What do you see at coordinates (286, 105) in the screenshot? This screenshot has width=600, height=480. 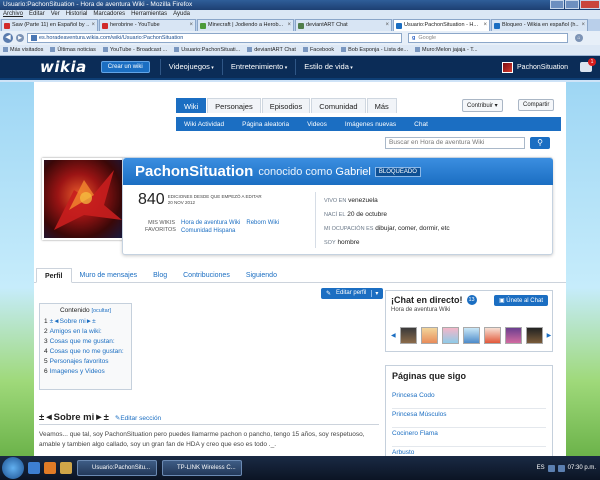 I see `tab-episodios: Episodios` at bounding box center [286, 105].